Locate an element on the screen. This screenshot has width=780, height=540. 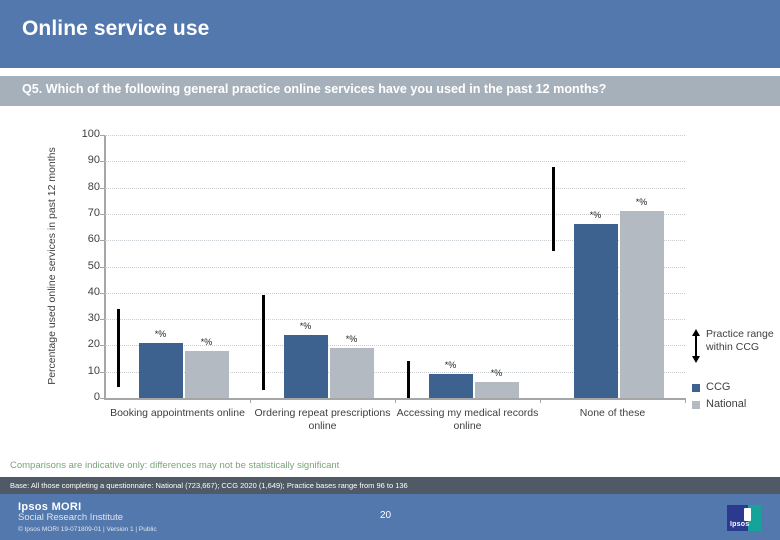
ipsos-logo-icon: Ipsos is located at coordinates (744, 518).